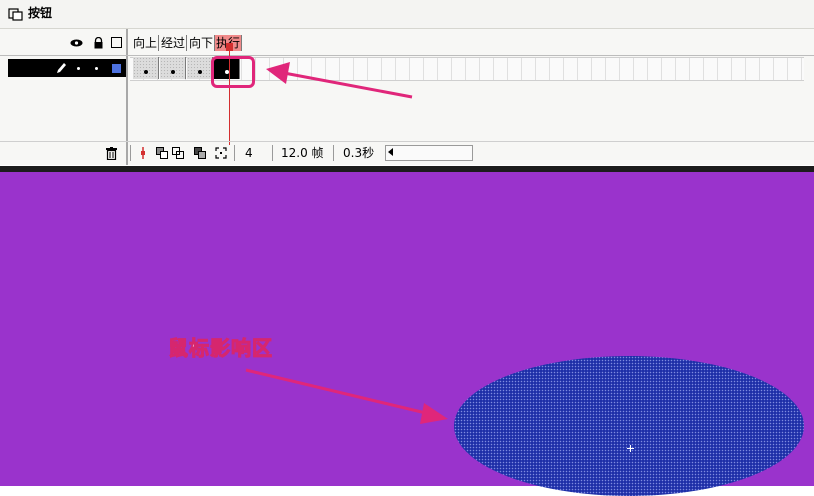  Describe the element at coordinates (96, 68) in the screenshot. I see `layer-lock-dot` at that location.